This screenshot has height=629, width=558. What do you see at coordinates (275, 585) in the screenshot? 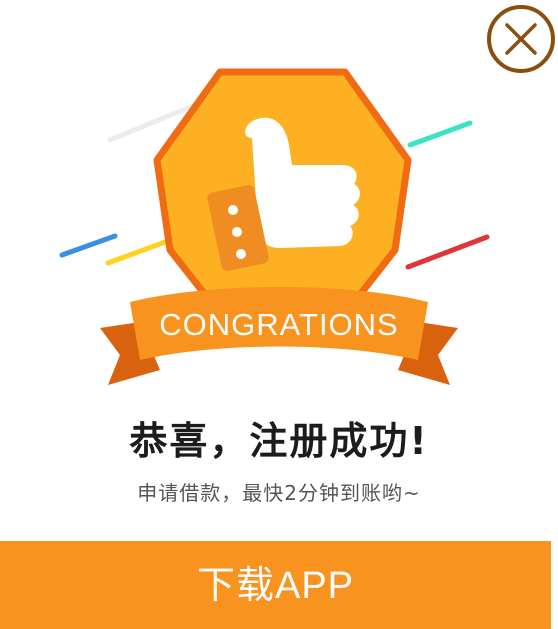
I see `download-app-button: 下载APP` at bounding box center [275, 585].